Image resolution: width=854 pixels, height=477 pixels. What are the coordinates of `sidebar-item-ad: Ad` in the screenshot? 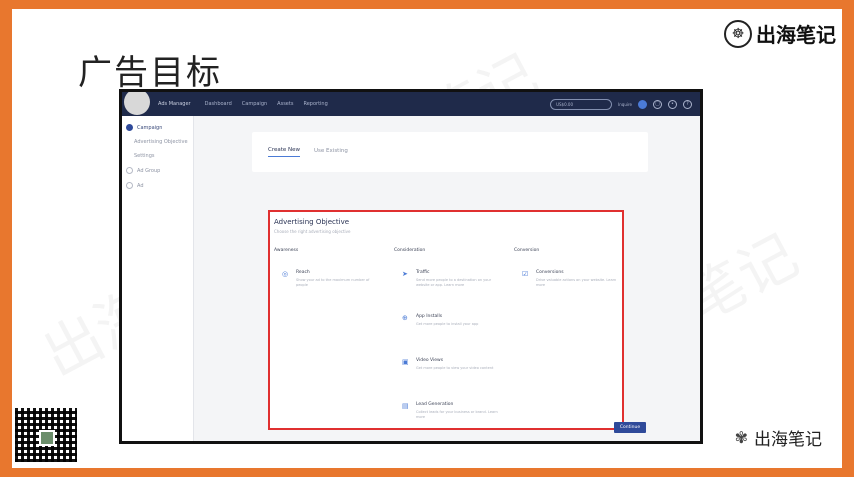 It's located at (157, 185).